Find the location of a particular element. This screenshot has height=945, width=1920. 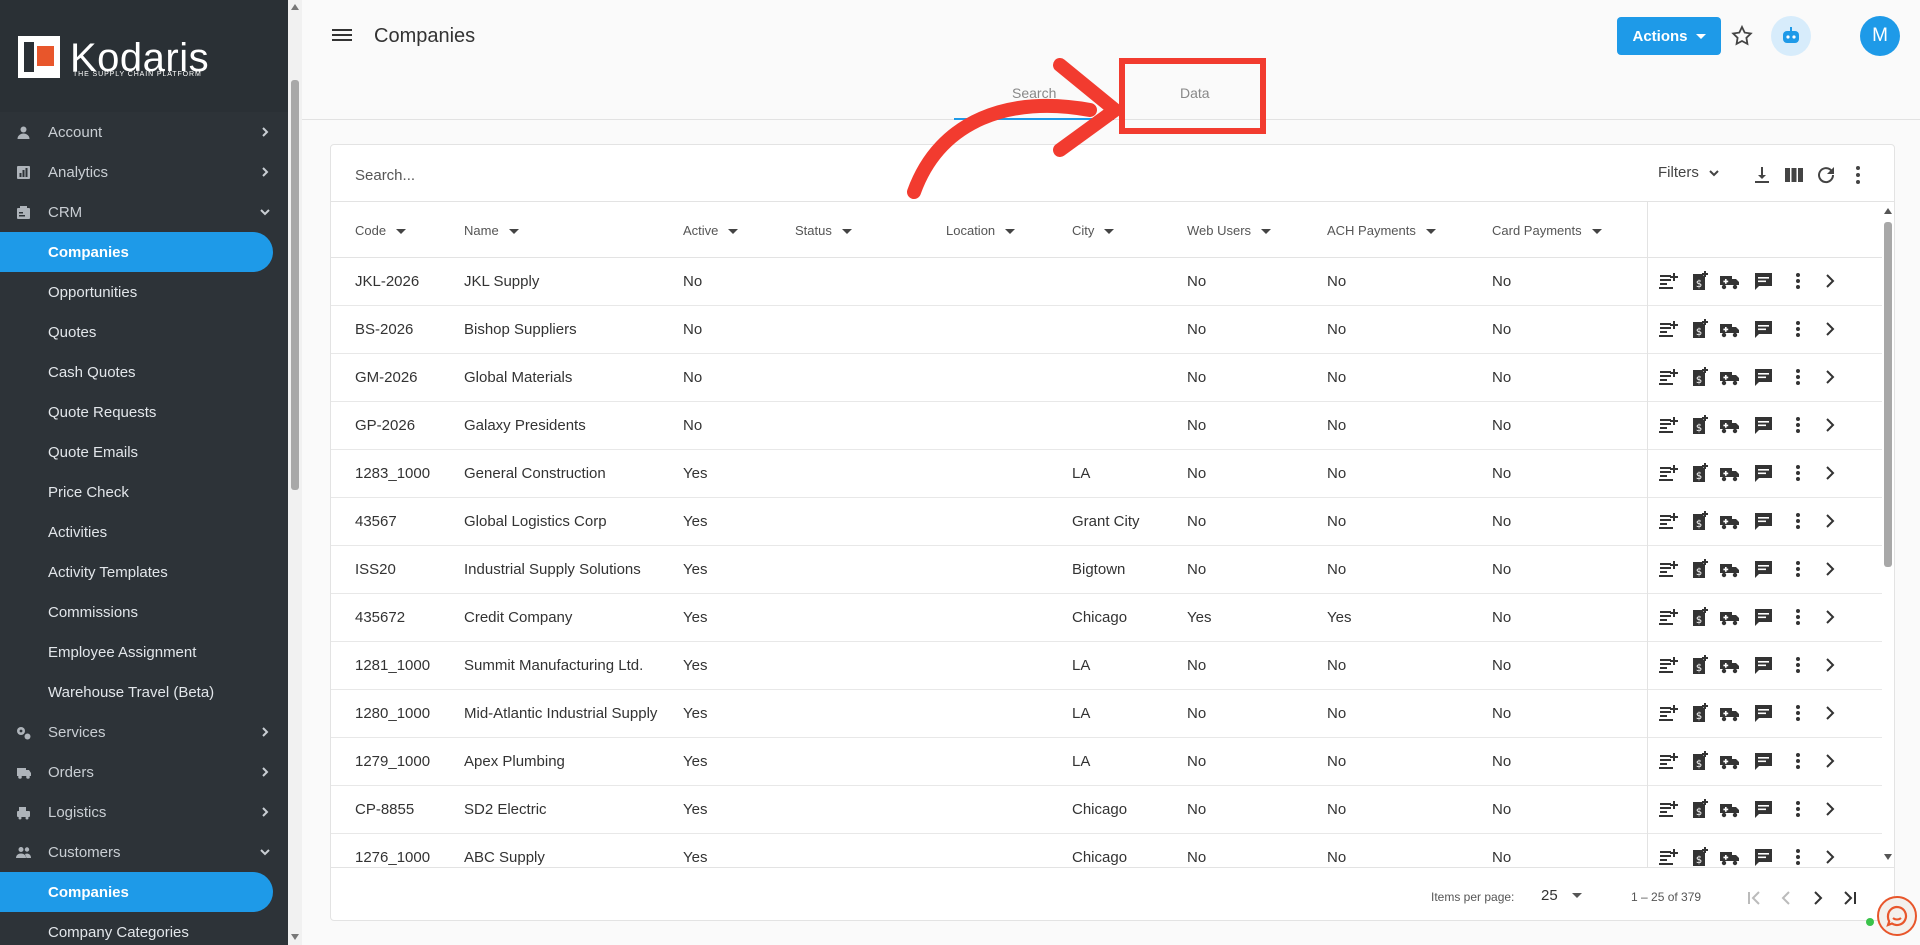

logo: Kodaris THE SUPPLY CHAIN PLATFORM is located at coordinates (144, 56).